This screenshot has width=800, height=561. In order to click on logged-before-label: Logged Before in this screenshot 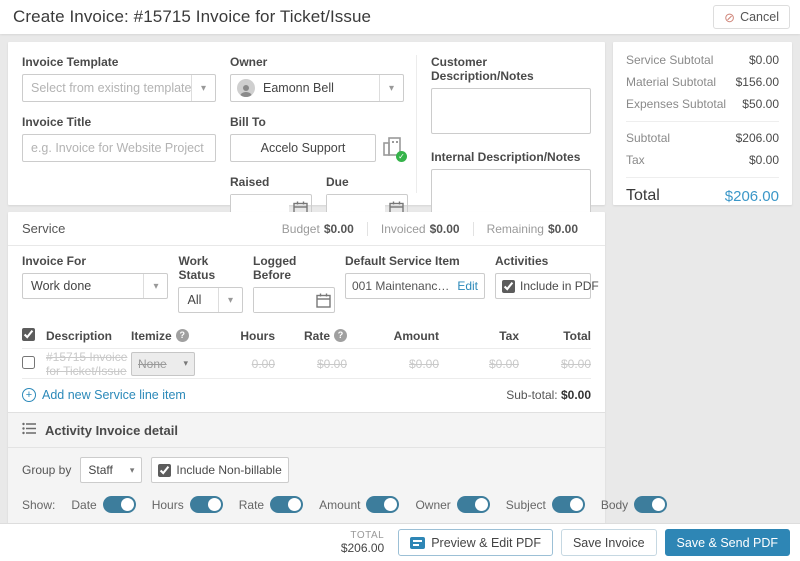, I will do `click(275, 268)`.